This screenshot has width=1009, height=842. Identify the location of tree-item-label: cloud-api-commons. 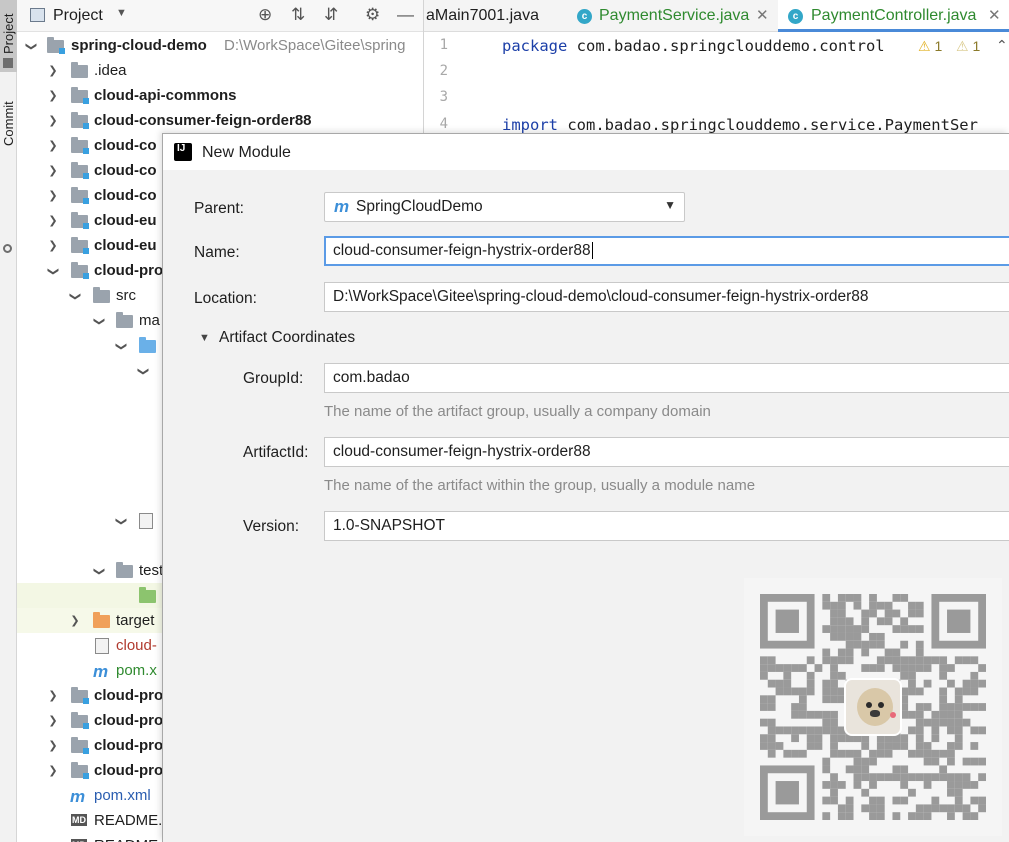
(165, 95).